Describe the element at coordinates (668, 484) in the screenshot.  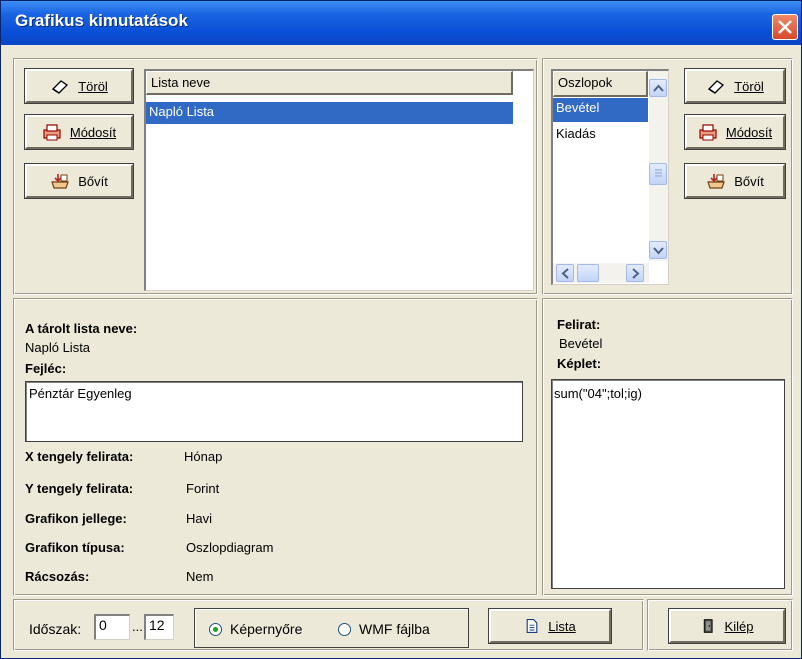
I see `formula-textarea: sum("04";tol;ig)` at that location.